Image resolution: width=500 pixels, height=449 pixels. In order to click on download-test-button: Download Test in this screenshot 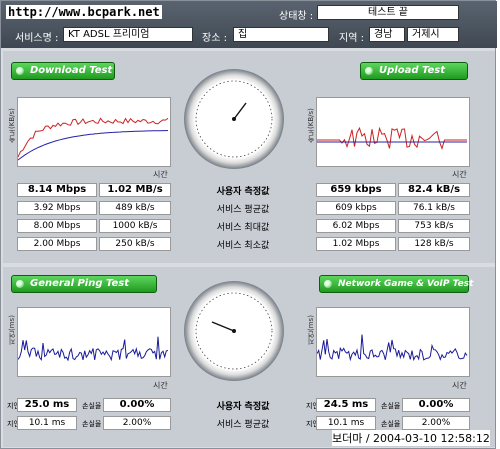, I will do `click(63, 71)`.